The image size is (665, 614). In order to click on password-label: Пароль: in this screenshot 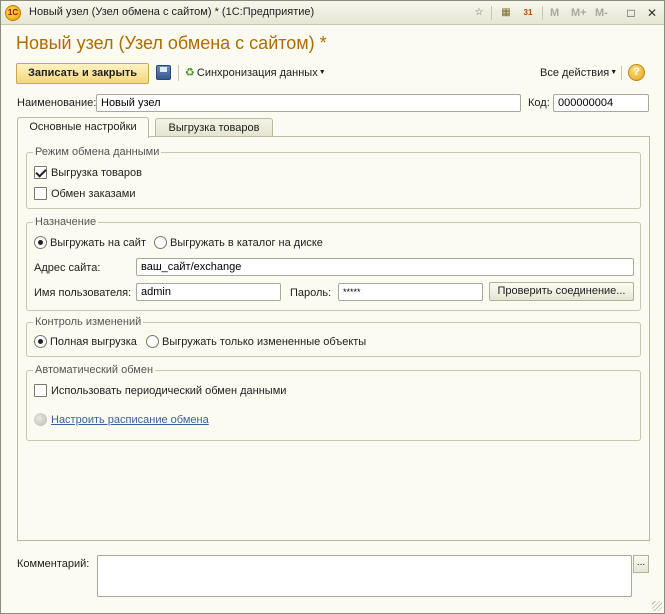, I will do `click(311, 293)`.